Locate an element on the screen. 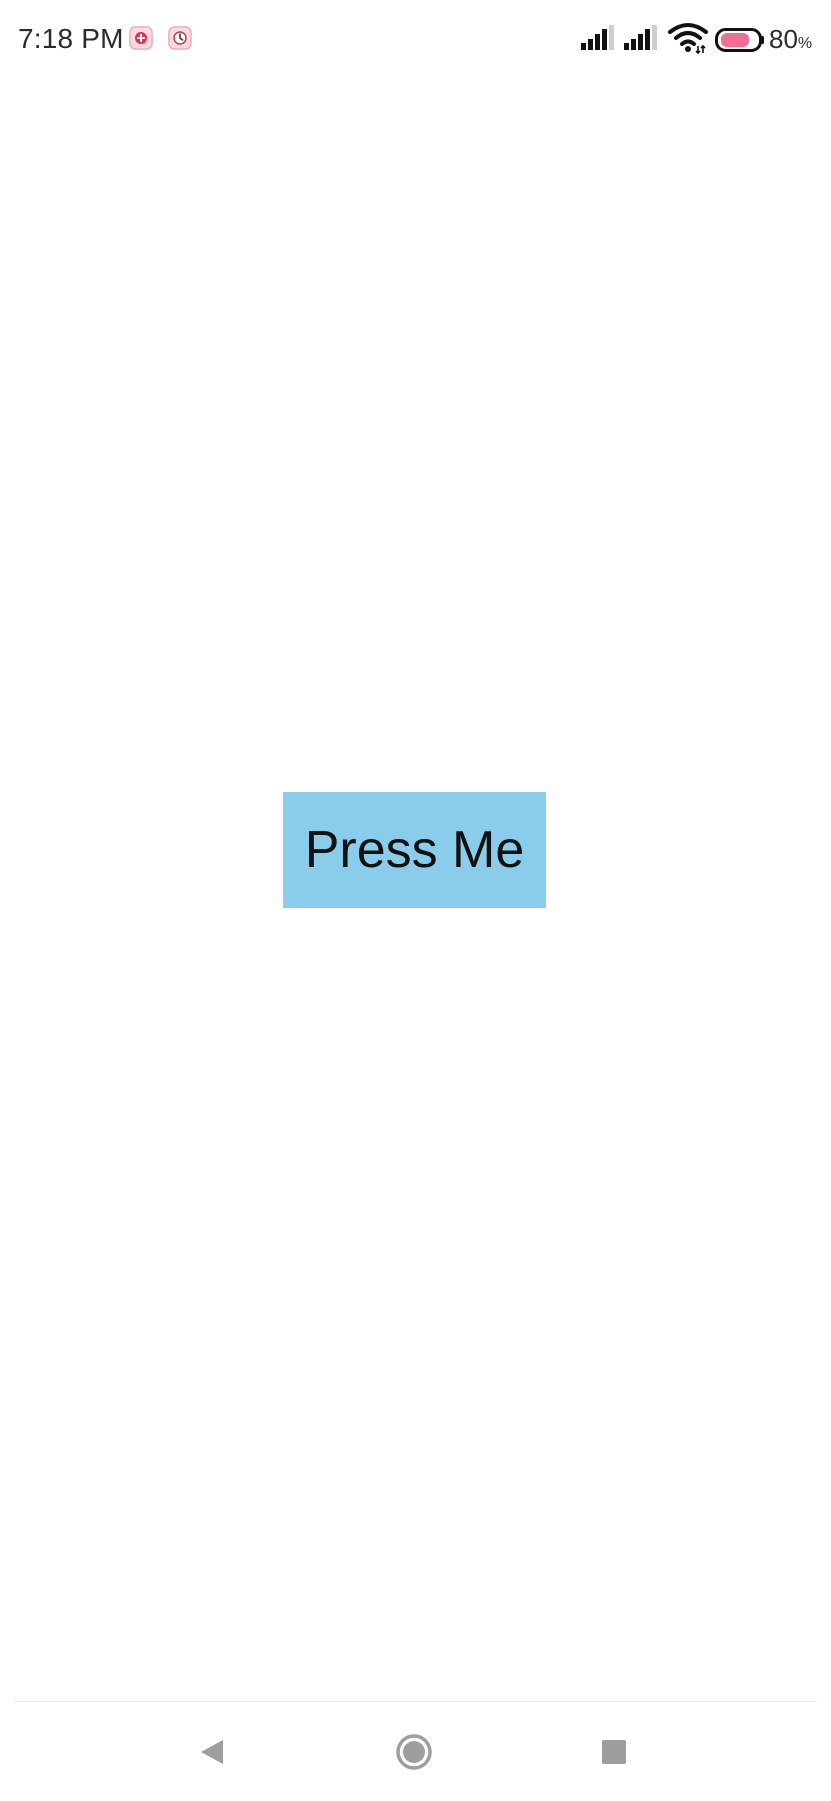 This screenshot has height=1801, width=831. recents-button is located at coordinates (614, 1754).